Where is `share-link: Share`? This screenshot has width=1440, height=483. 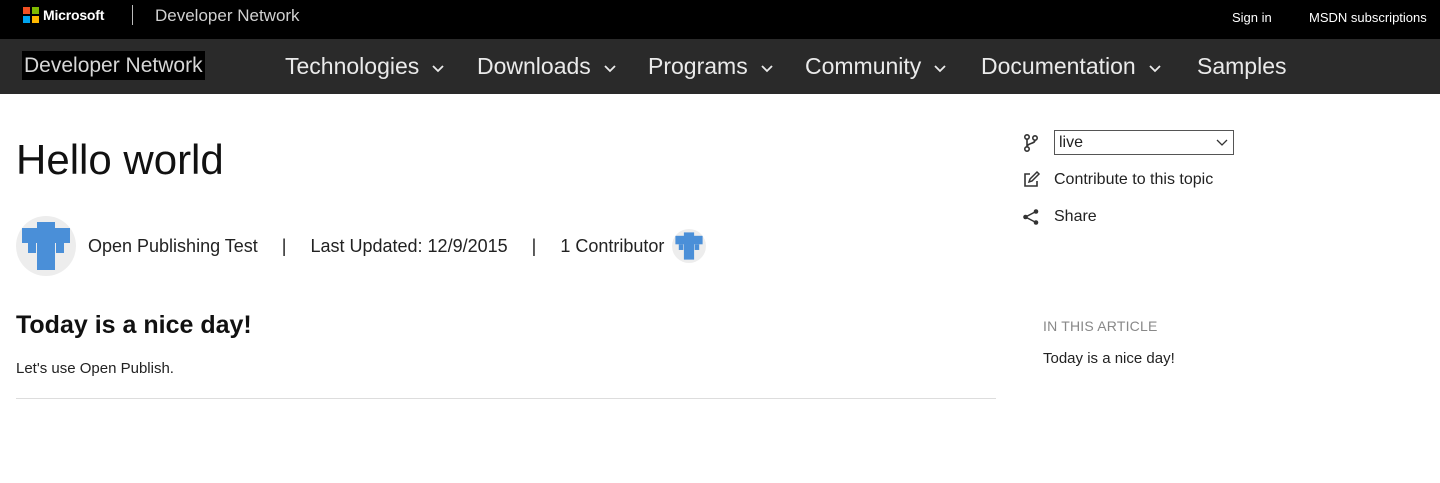
share-link: Share is located at coordinates (1075, 217).